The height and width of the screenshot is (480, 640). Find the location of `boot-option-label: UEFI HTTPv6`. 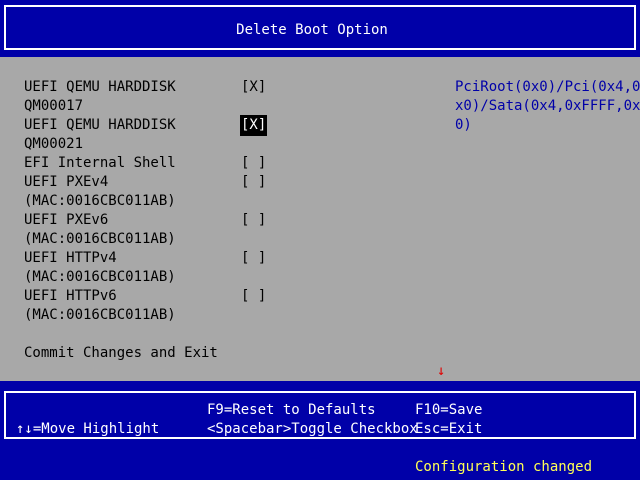

boot-option-label: UEFI HTTPv6 is located at coordinates (70, 296).